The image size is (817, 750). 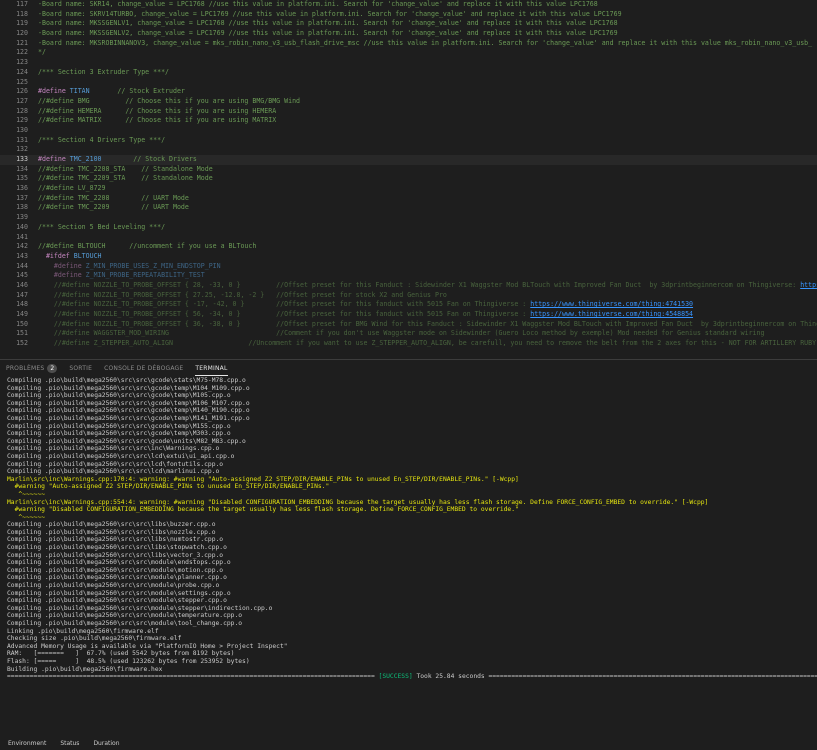 What do you see at coordinates (22, 294) in the screenshot?
I see `line-number: 147` at bounding box center [22, 294].